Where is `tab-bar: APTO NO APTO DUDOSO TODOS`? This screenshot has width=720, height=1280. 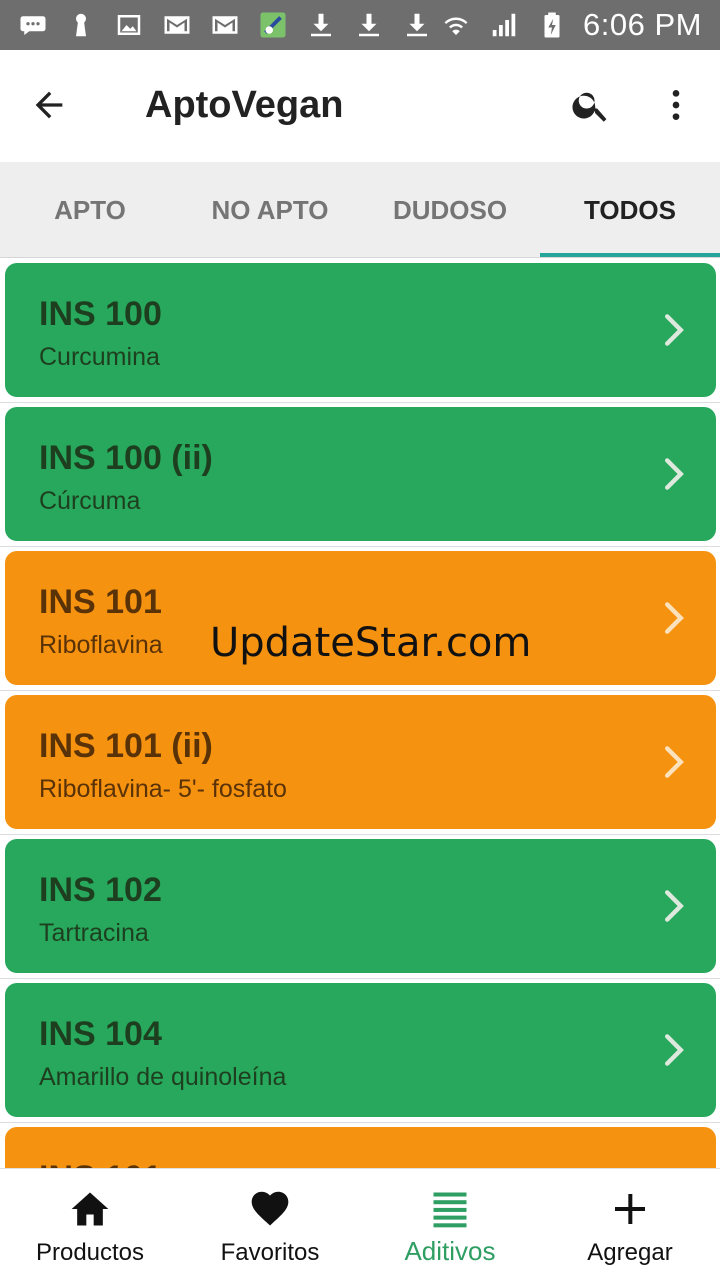 tab-bar: APTO NO APTO DUDOSO TODOS is located at coordinates (360, 210).